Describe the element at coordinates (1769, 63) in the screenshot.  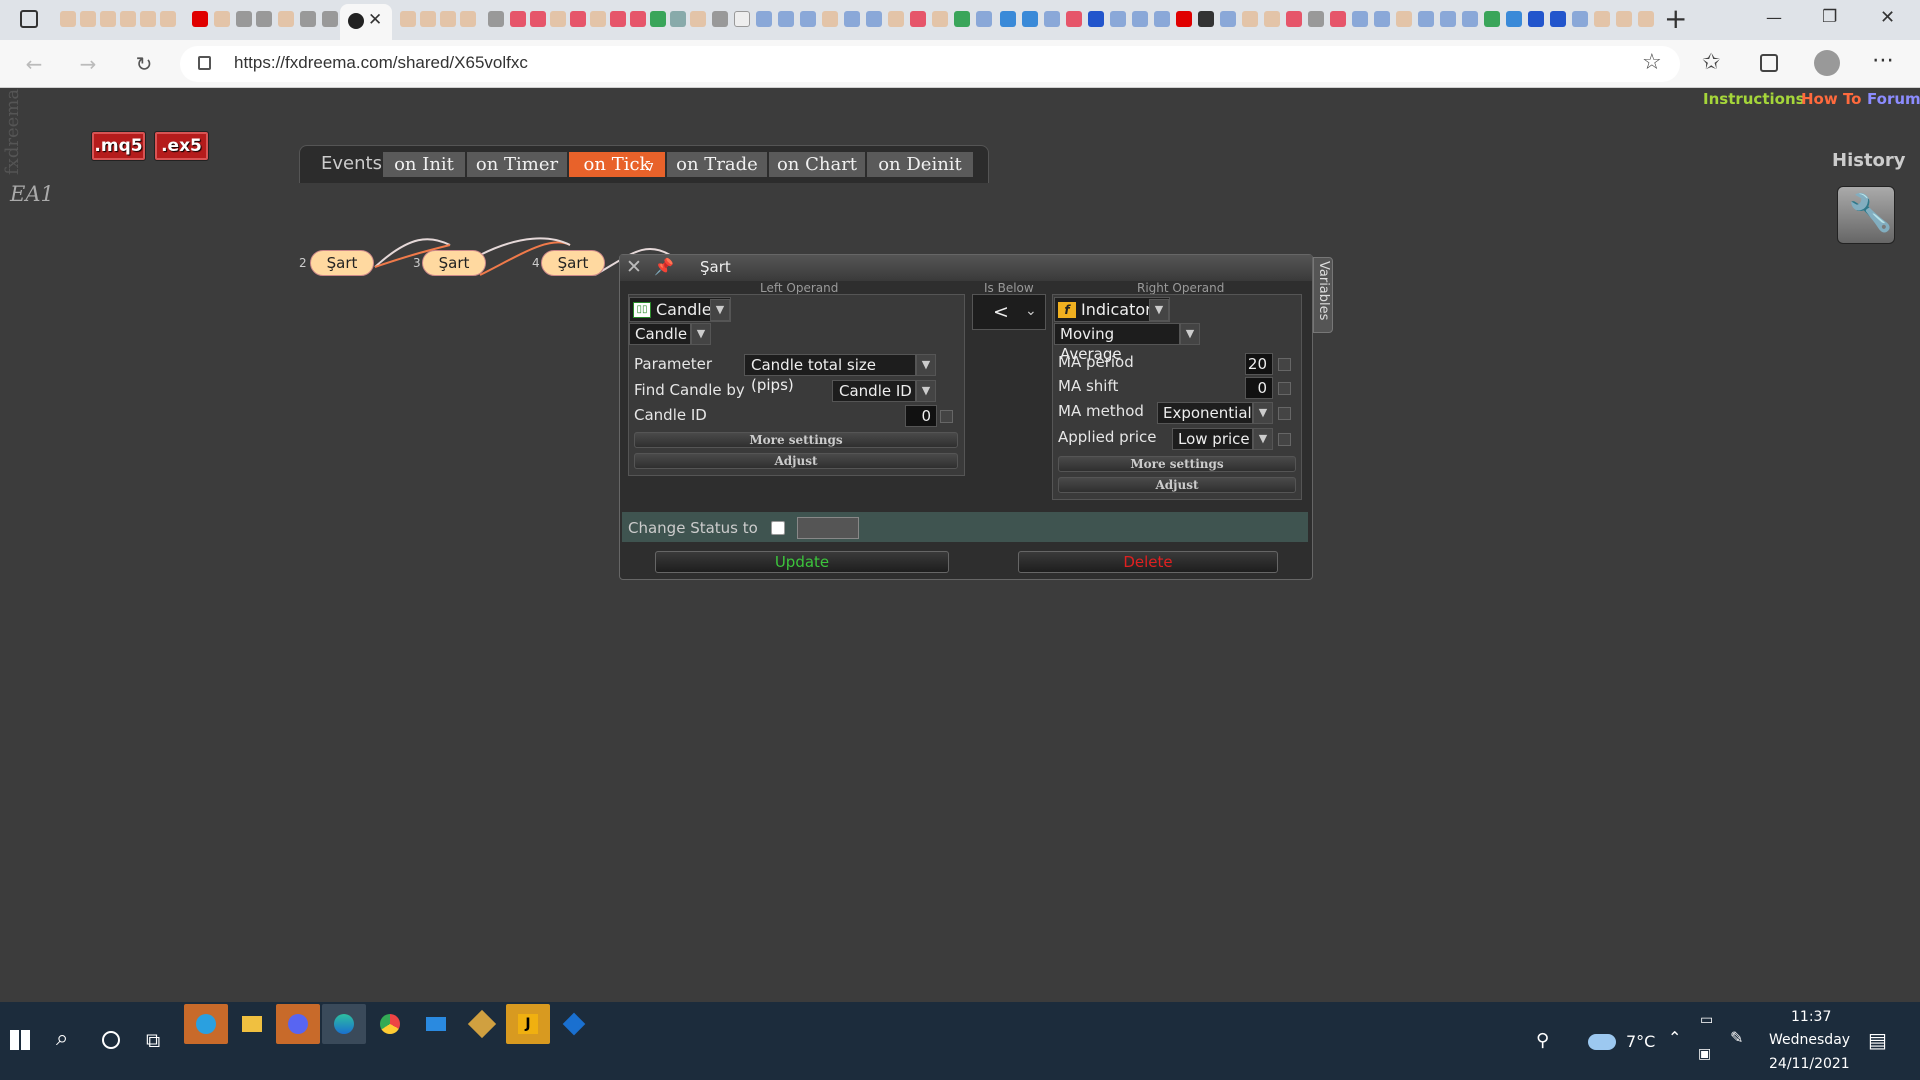
I see `collections-icon` at that location.